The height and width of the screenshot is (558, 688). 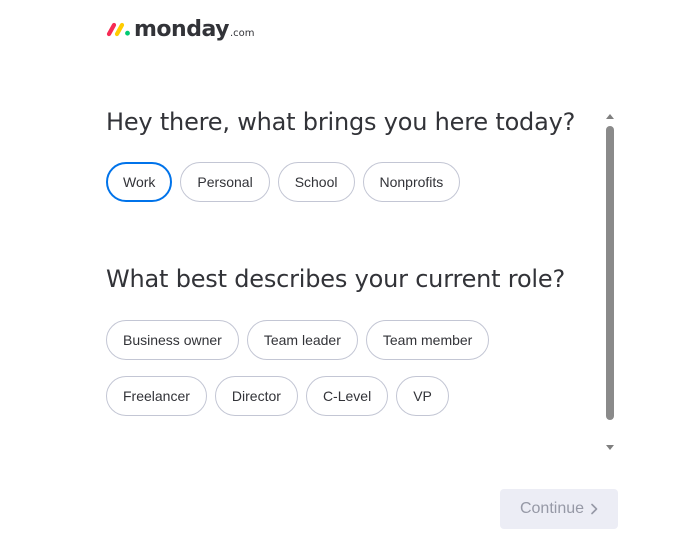 What do you see at coordinates (594, 509) in the screenshot?
I see `chevron-right-icon` at bounding box center [594, 509].